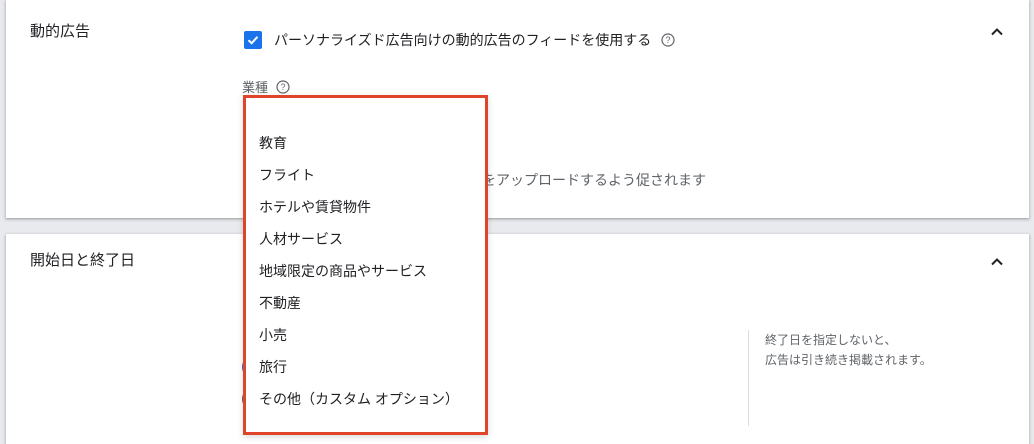 This screenshot has height=444, width=1034. What do you see at coordinates (280, 303) in the screenshot?
I see `industry-option: 不動産` at bounding box center [280, 303].